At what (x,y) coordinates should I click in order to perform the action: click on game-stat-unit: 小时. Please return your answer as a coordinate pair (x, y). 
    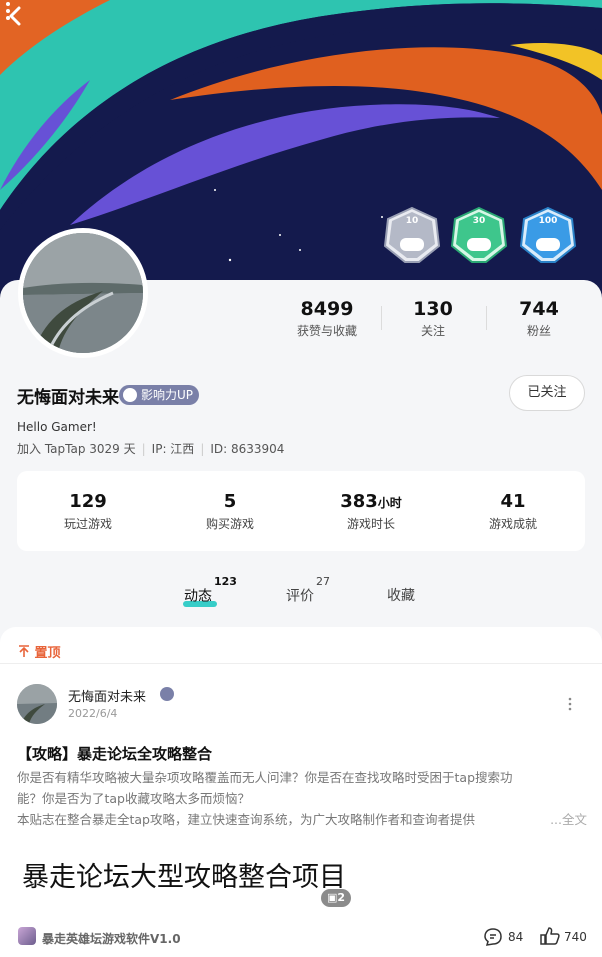
    Looking at the image, I should click on (389, 503).